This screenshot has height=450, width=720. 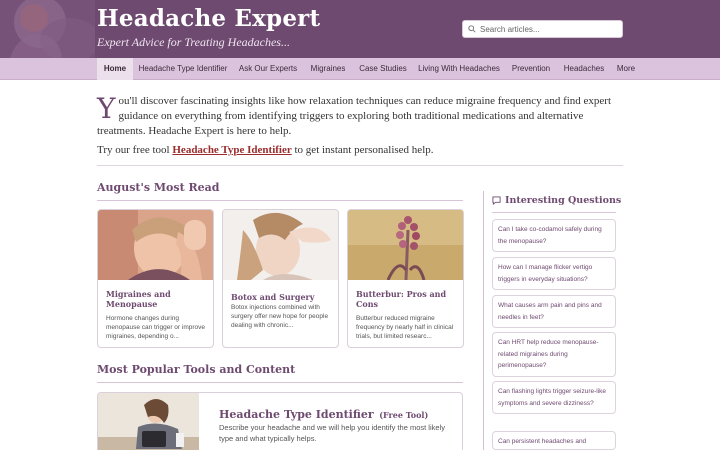 I want to click on sidebar-heading-text: Interesting Questions, so click(x=563, y=200).